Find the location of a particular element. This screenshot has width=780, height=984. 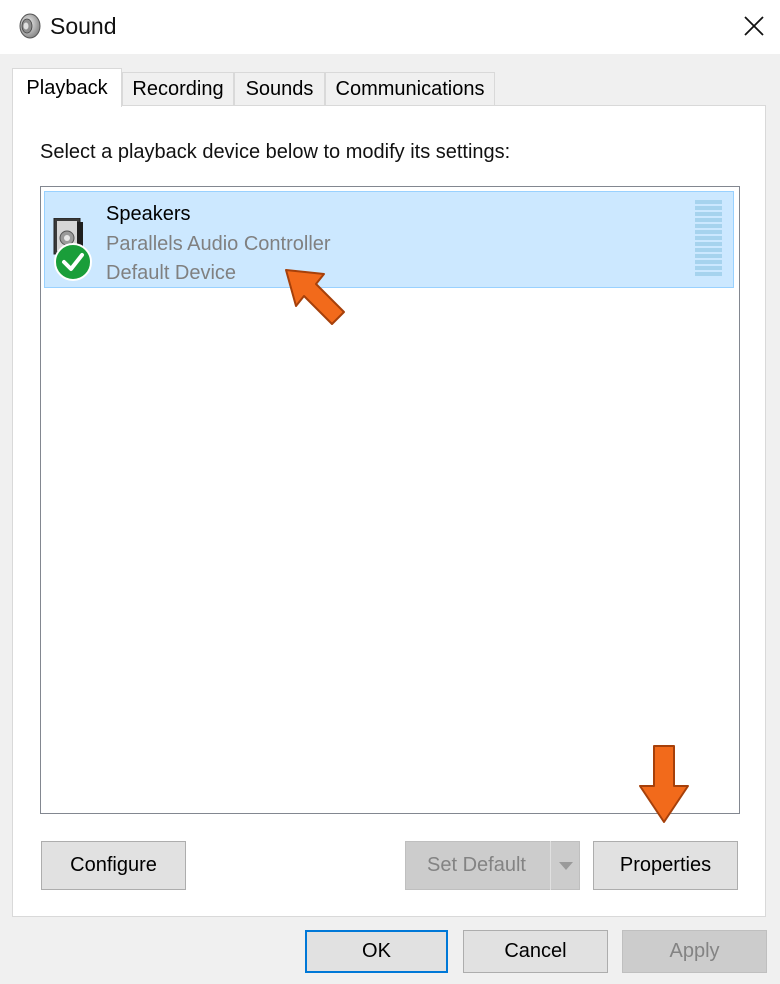

tab-recording: Recording is located at coordinates (178, 88).